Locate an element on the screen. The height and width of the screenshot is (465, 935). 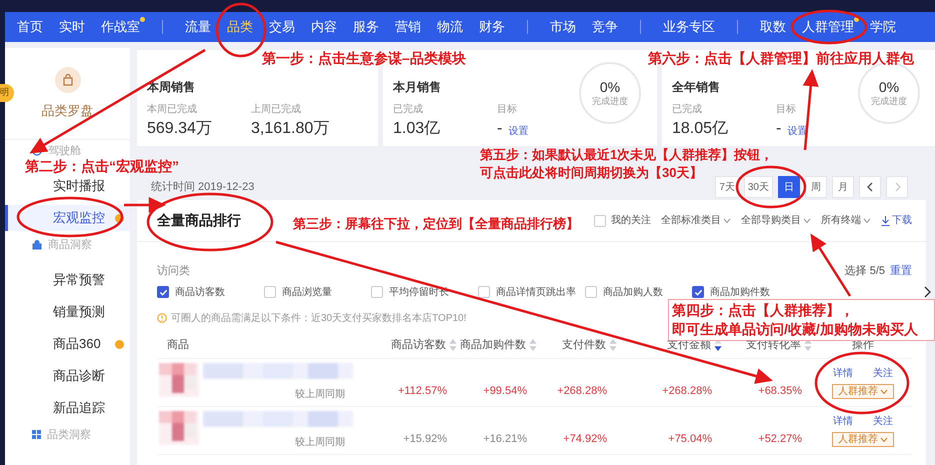
sidebar-item: 新品追踪 is located at coordinates (67, 408).